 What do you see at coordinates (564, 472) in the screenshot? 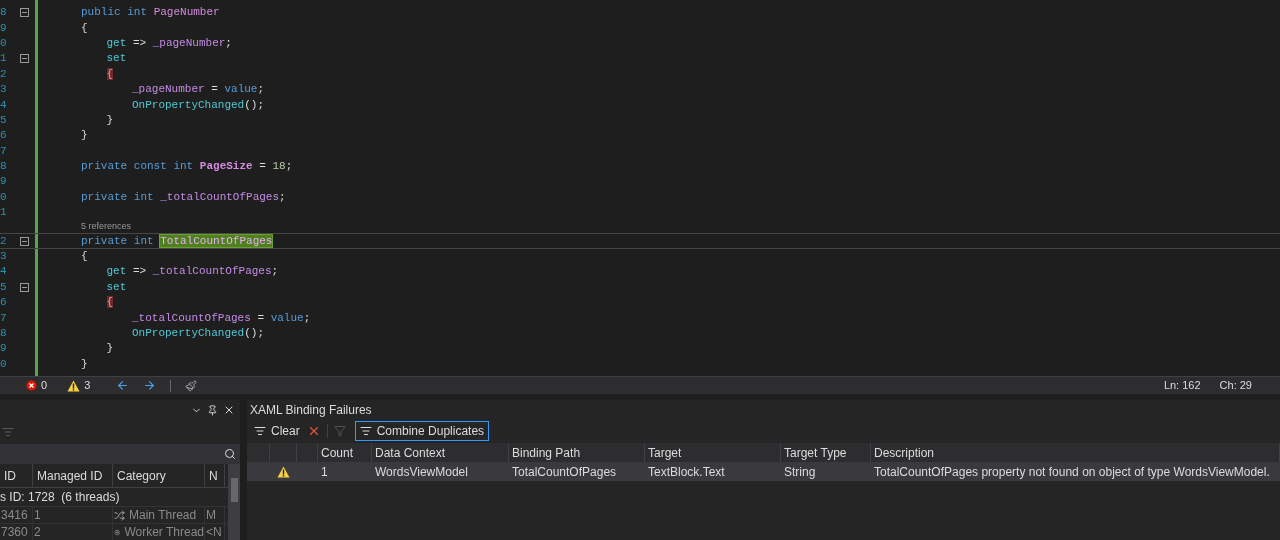
I see `table-cell-text: TotalCountOfPages` at bounding box center [564, 472].